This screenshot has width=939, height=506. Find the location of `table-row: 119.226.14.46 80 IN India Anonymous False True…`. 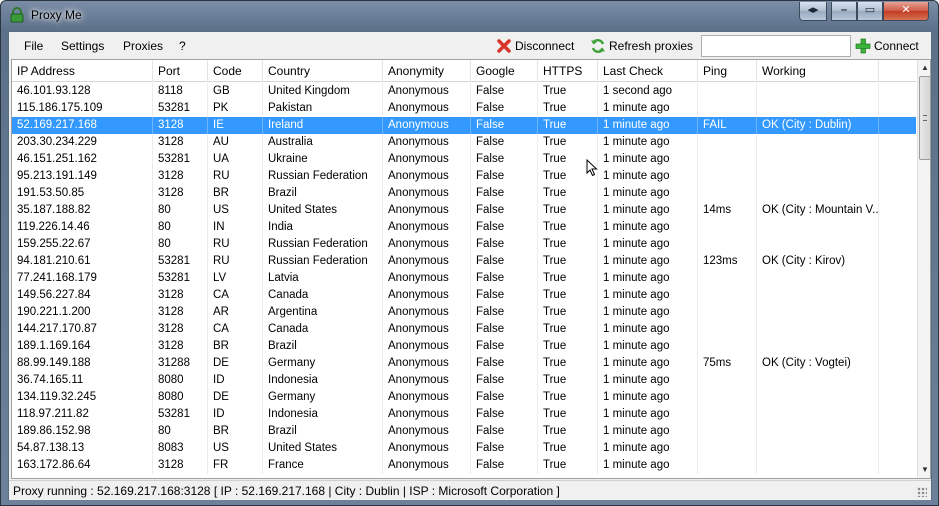

table-row: 119.226.14.46 80 IN India Anonymous False True… is located at coordinates (464, 227).